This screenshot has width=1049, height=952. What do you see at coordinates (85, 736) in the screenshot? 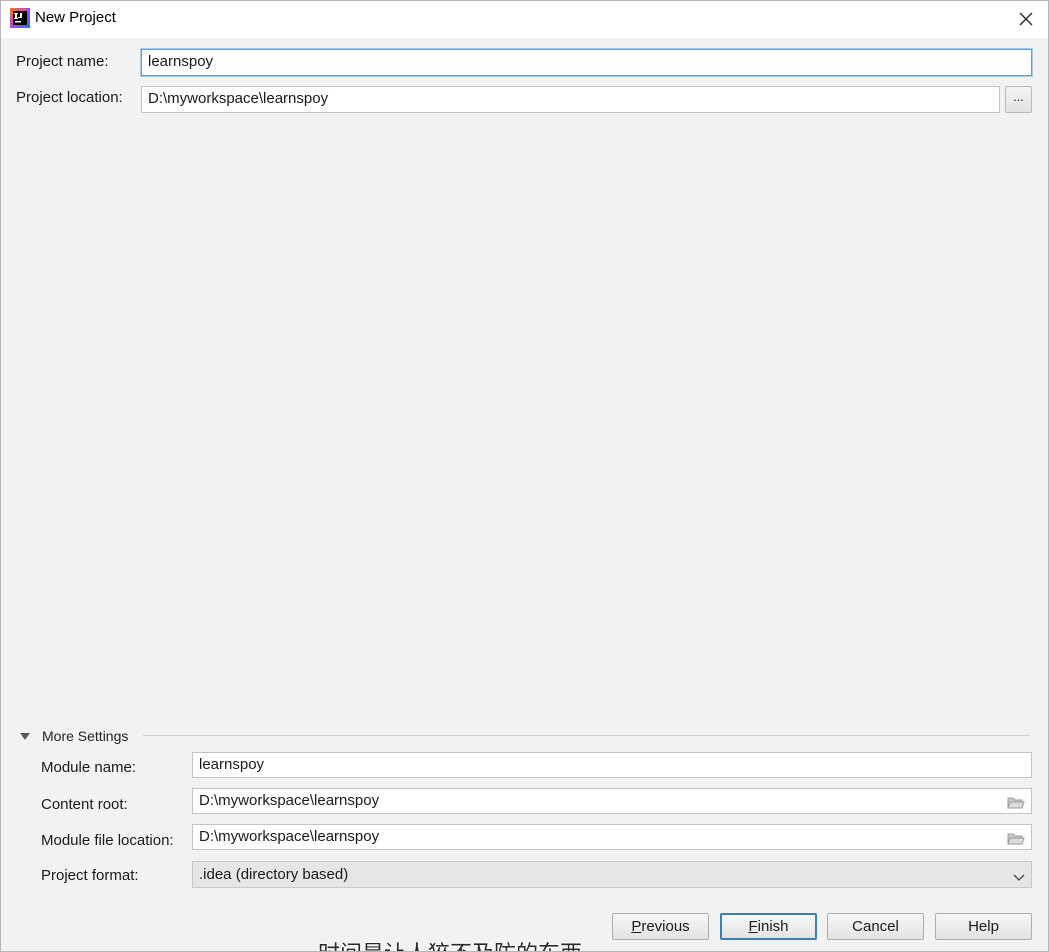
I see `more-settings-label: More Settings` at bounding box center [85, 736].